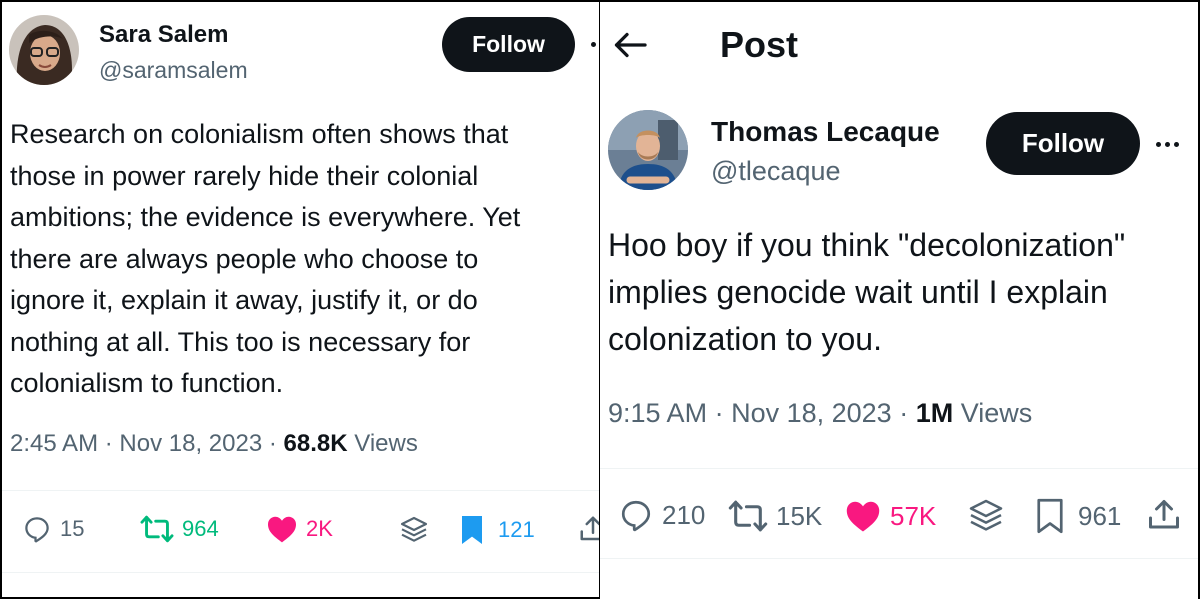 This screenshot has width=1200, height=599. What do you see at coordinates (54, 443) in the screenshot?
I see `tweet-time: 2:45 AM` at bounding box center [54, 443].